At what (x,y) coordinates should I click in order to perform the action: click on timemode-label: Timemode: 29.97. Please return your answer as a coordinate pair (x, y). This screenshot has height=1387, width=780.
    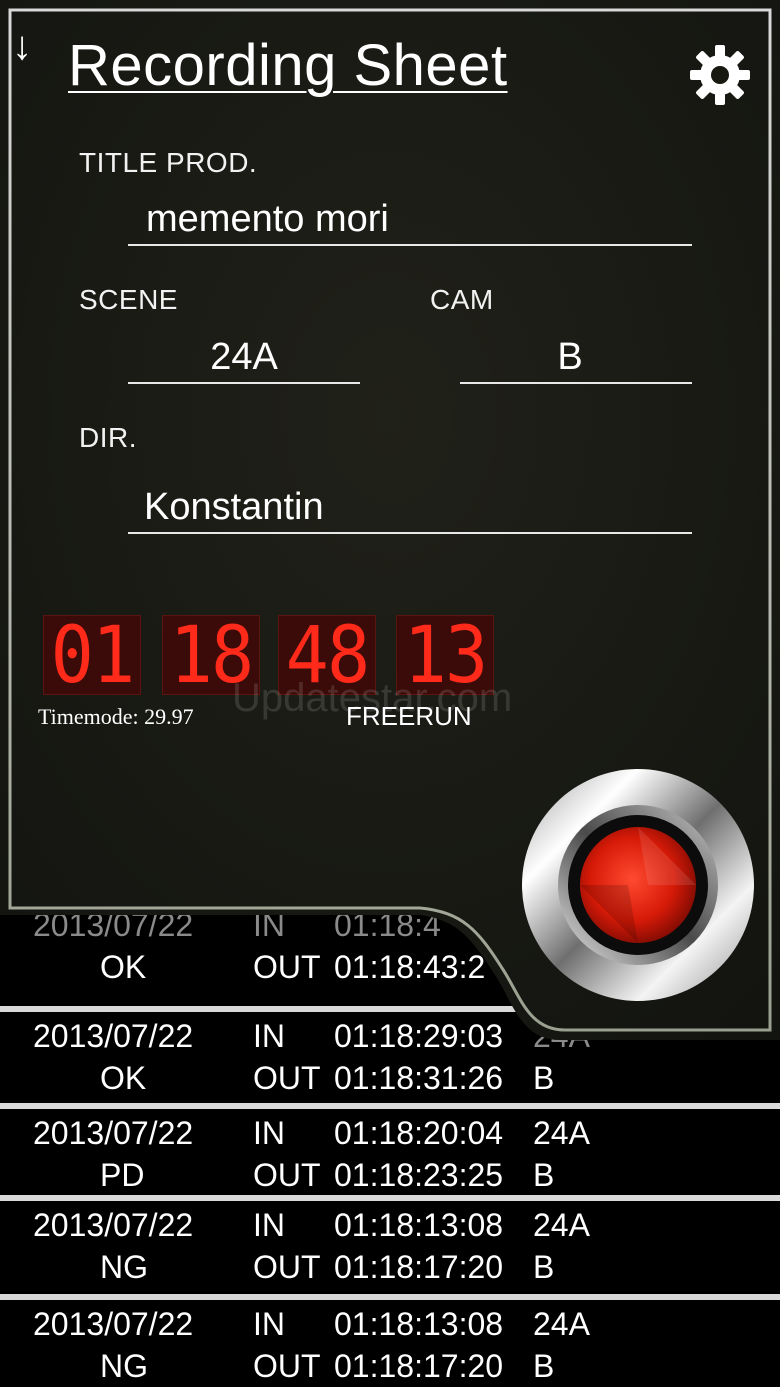
    Looking at the image, I should click on (116, 716).